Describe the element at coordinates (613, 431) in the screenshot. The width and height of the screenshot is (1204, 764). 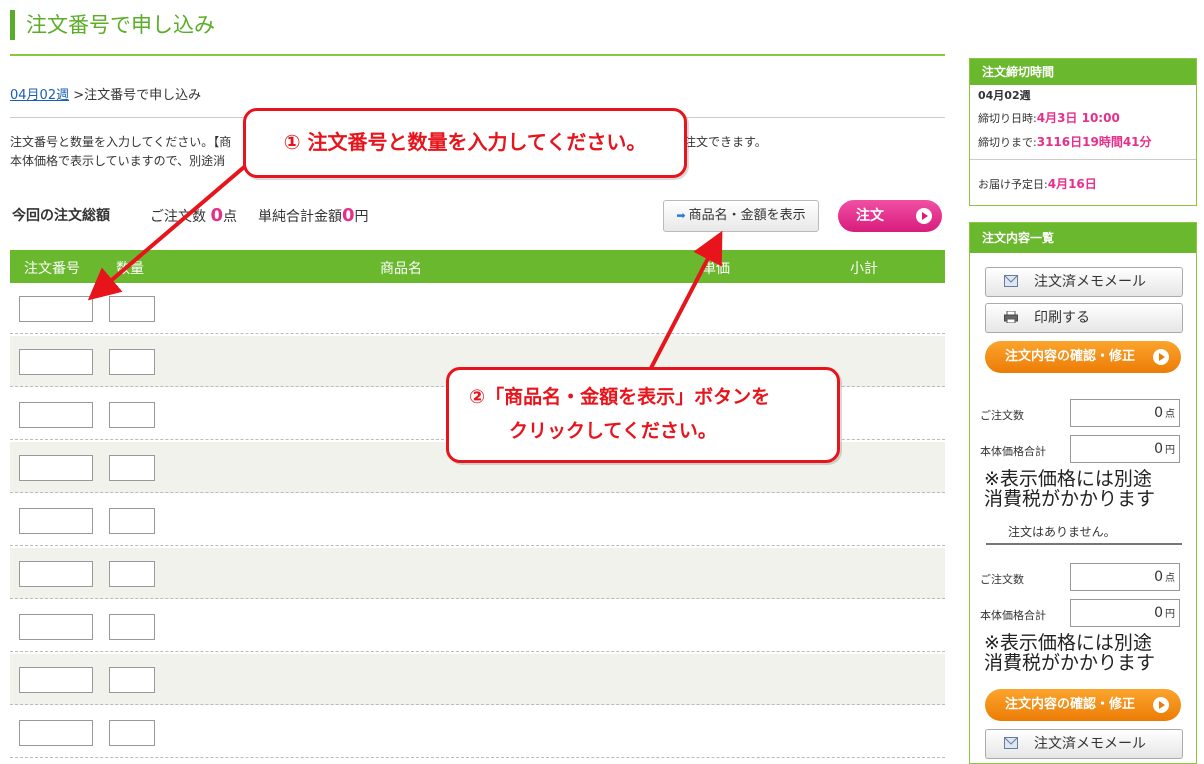
I see `callout-step-2-line-2: クリックしてください。` at that location.